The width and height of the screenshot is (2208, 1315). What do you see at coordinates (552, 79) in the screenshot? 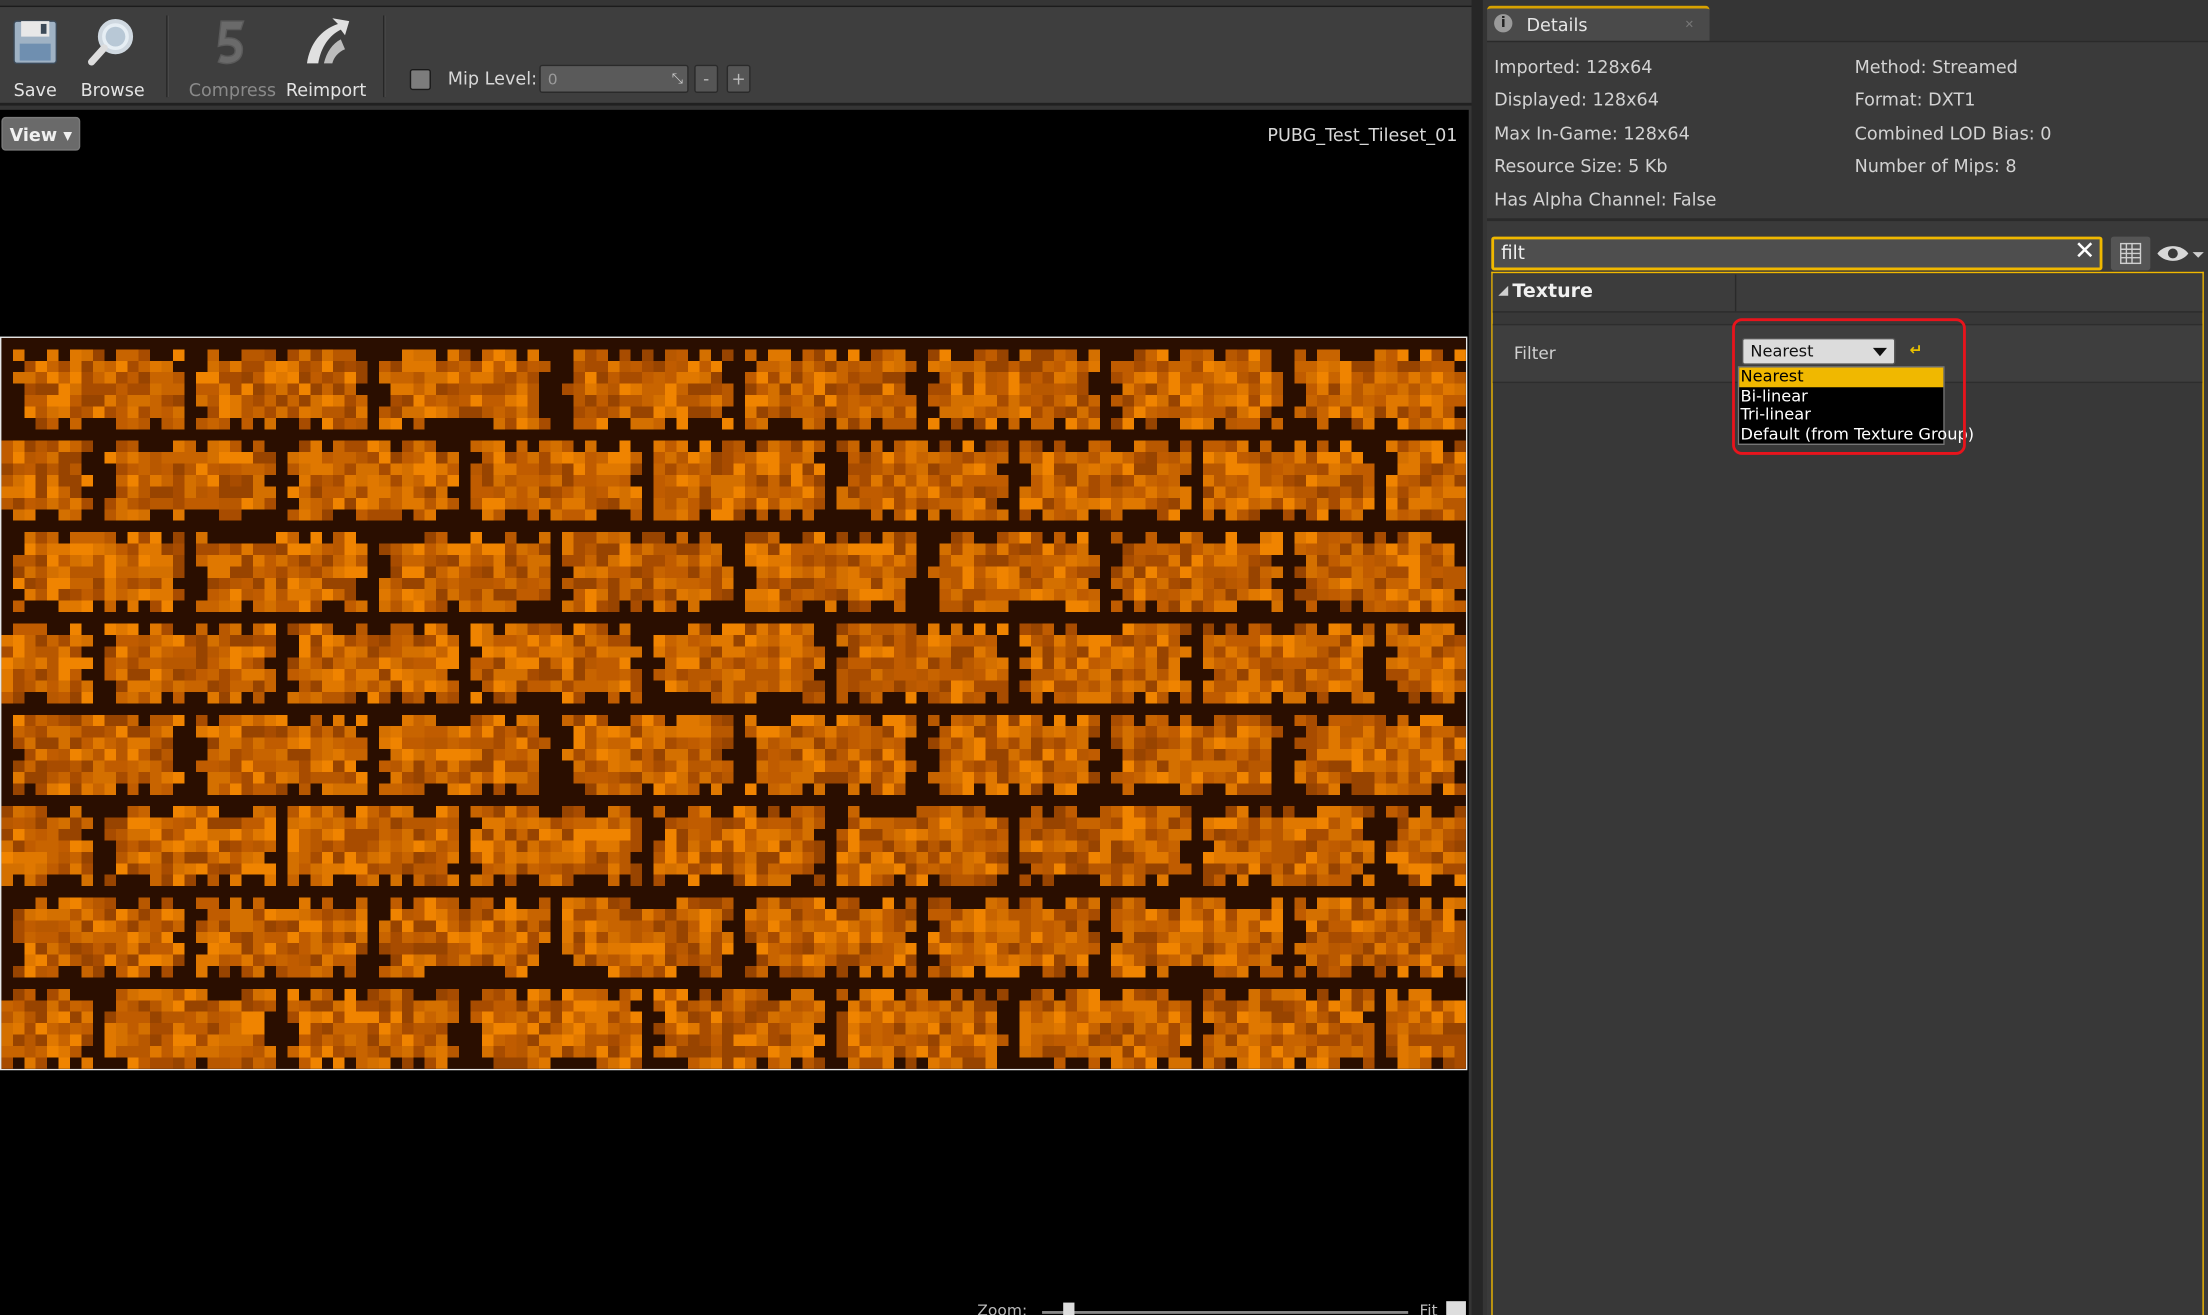
I see `mip-level-value: 0` at bounding box center [552, 79].